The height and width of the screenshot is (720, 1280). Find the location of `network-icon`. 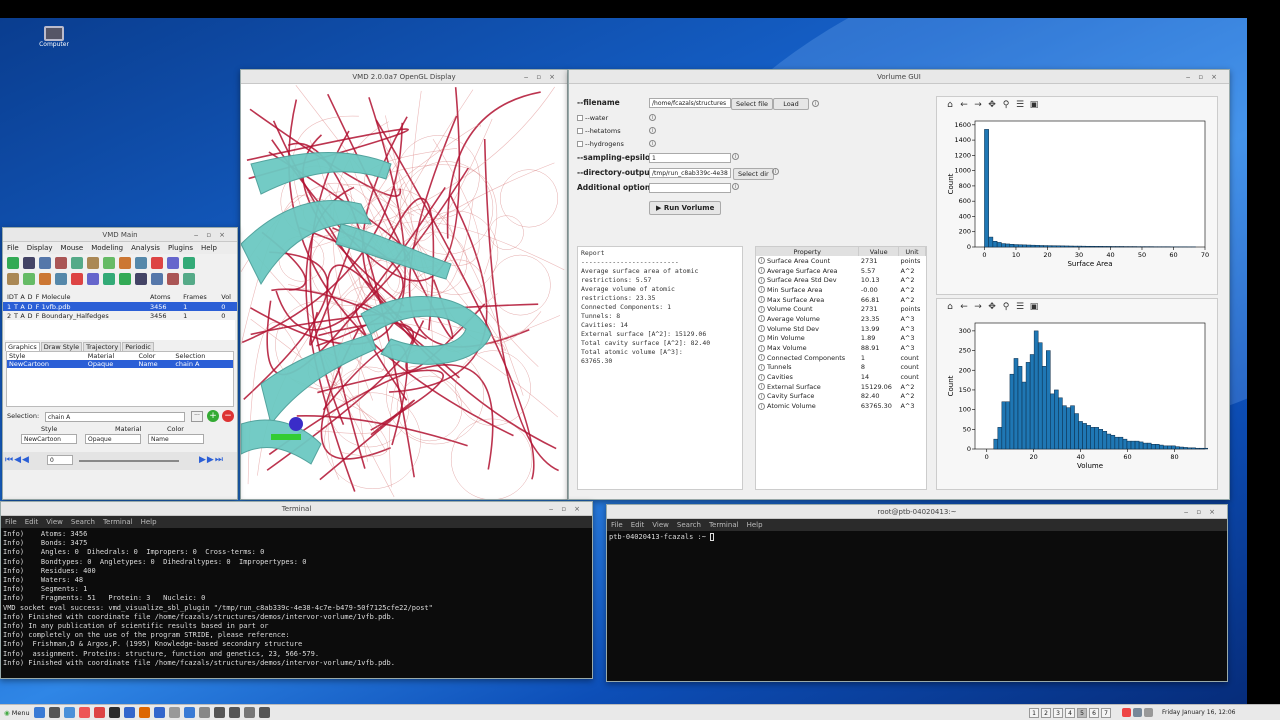

network-icon is located at coordinates (1137, 712).